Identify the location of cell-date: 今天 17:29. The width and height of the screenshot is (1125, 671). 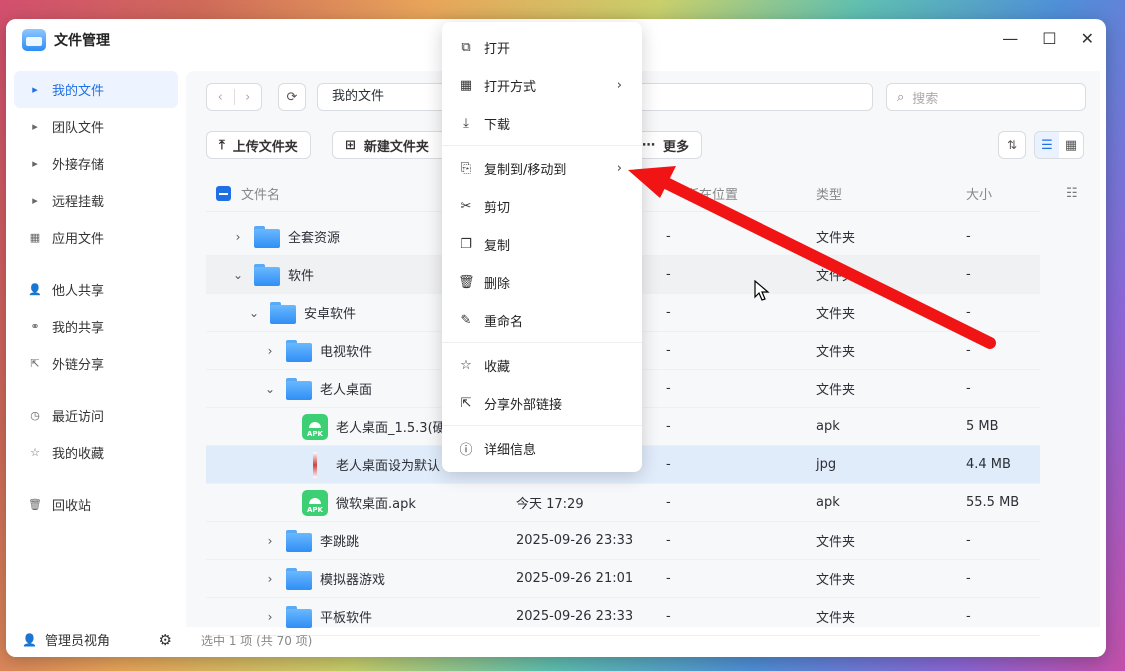
(550, 504).